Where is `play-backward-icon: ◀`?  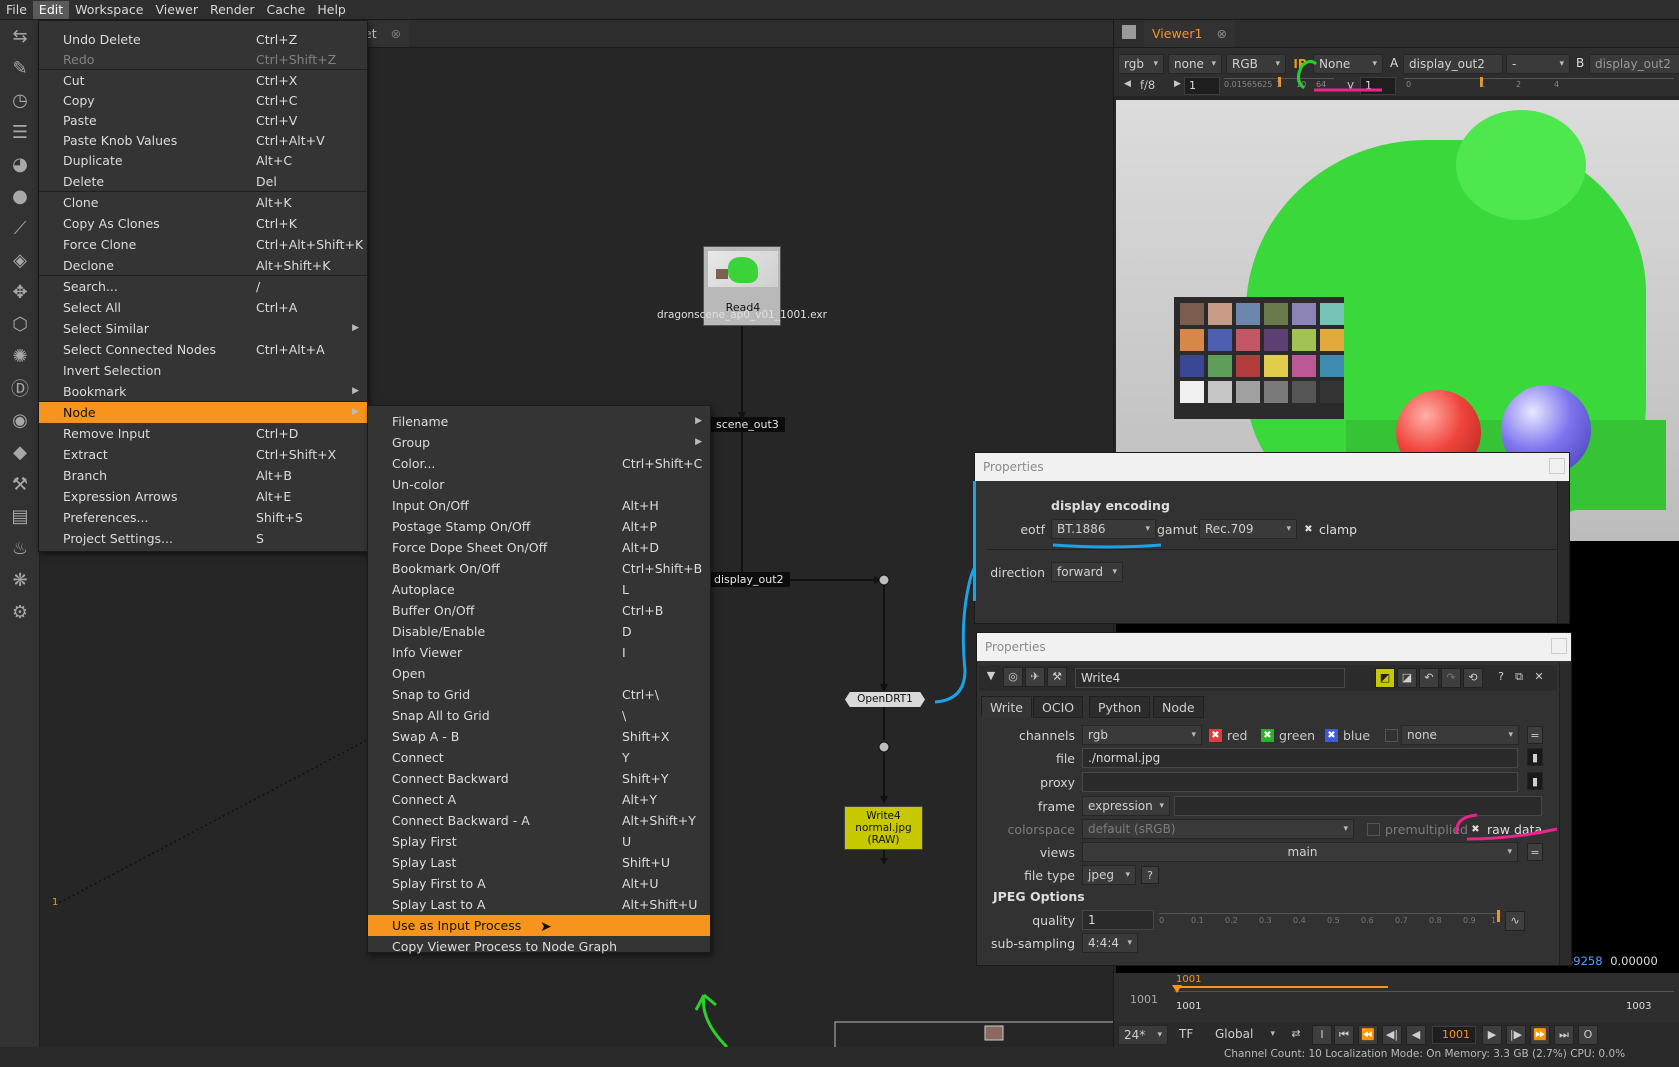
play-backward-icon: ◀ is located at coordinates (1416, 1035).